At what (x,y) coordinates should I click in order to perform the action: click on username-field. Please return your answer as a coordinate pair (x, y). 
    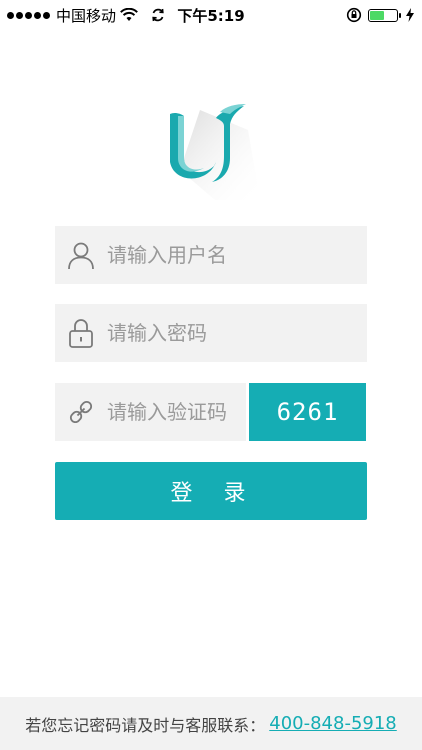
    Looking at the image, I should click on (211, 255).